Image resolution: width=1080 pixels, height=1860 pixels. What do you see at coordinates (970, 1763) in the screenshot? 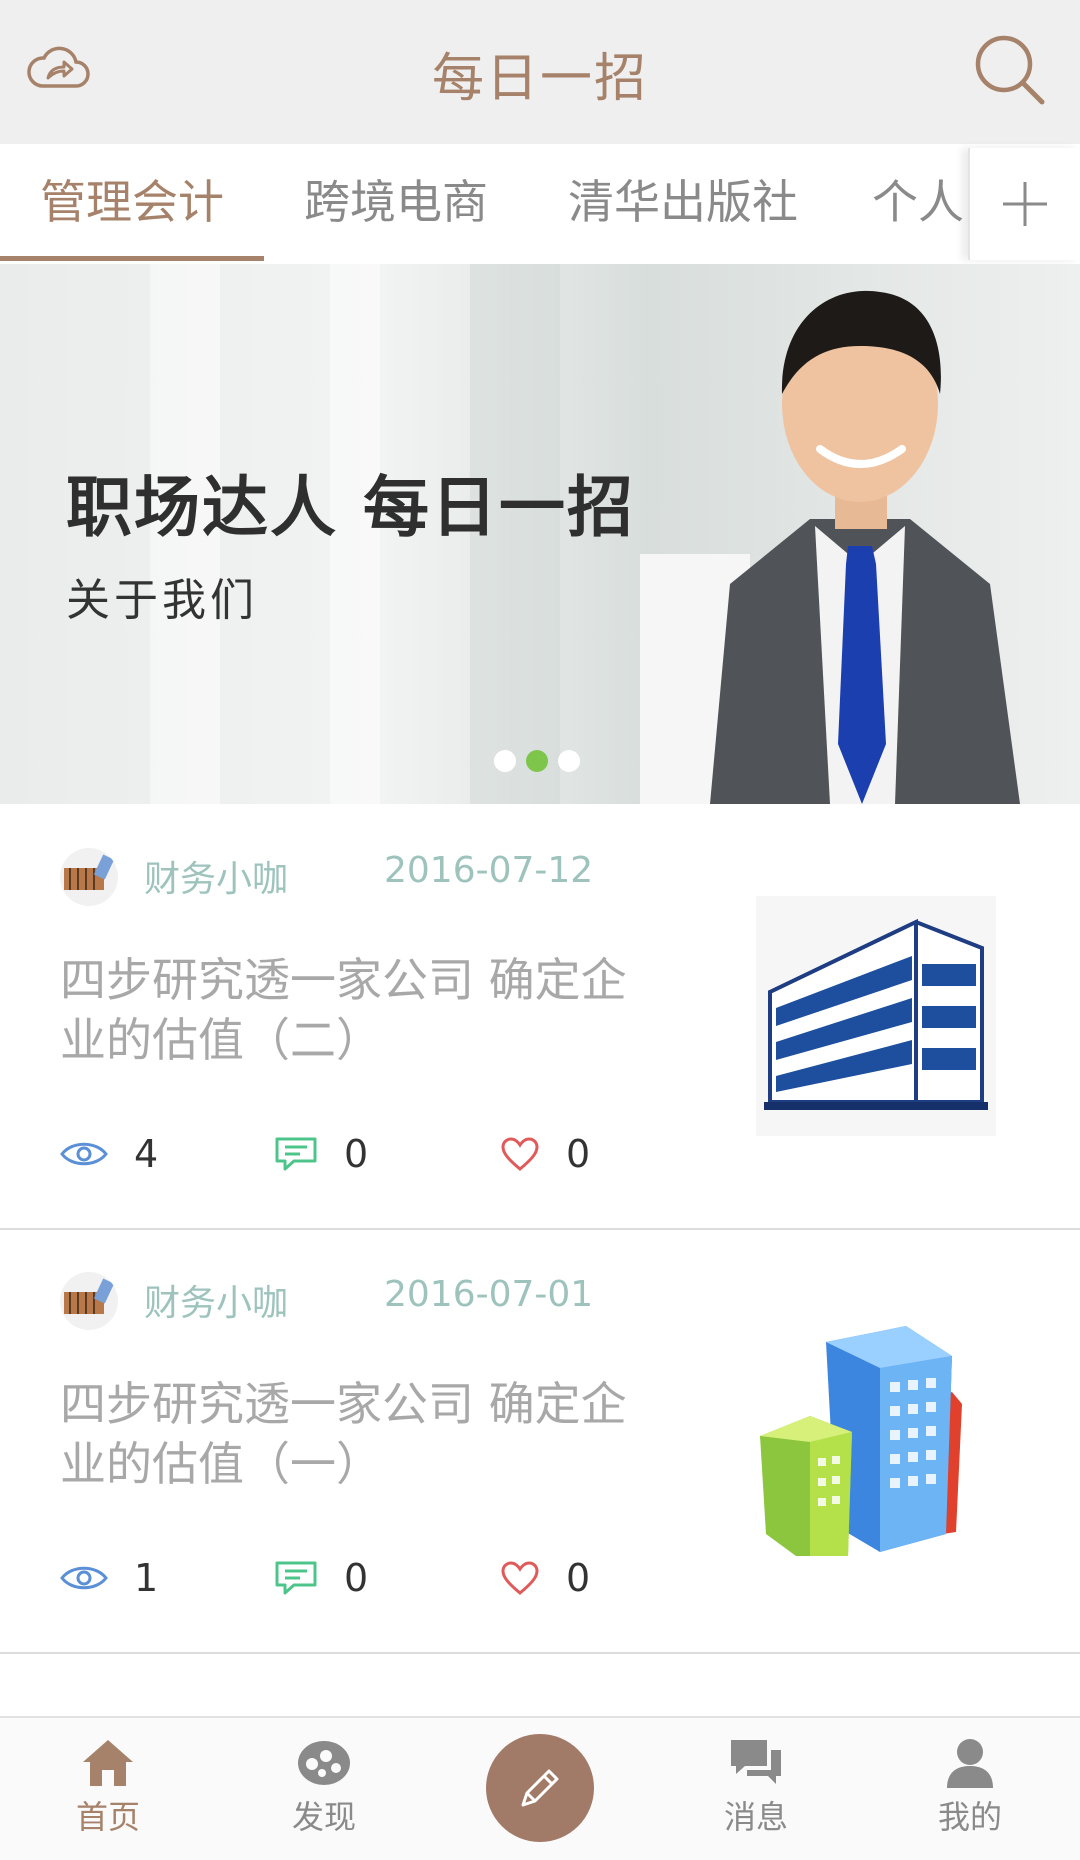
I see `user-icon` at bounding box center [970, 1763].